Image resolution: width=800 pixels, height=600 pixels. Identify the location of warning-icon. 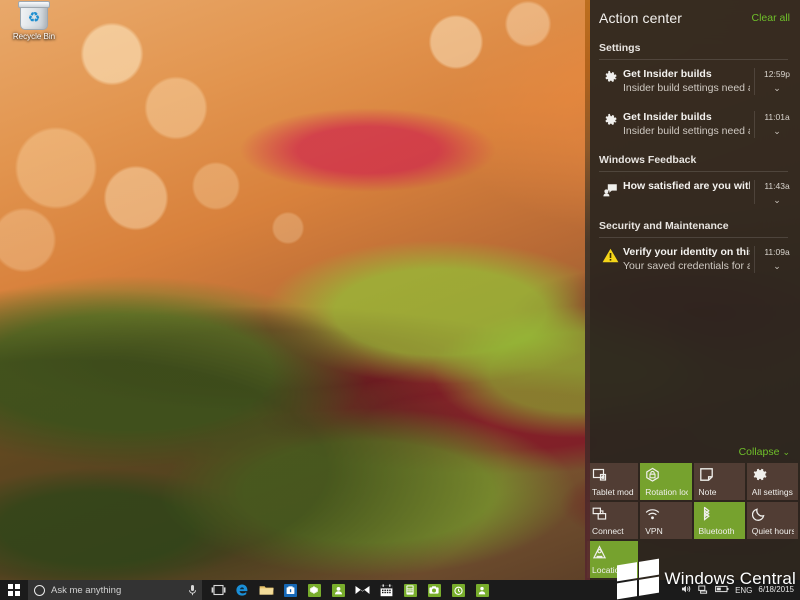
(610, 254).